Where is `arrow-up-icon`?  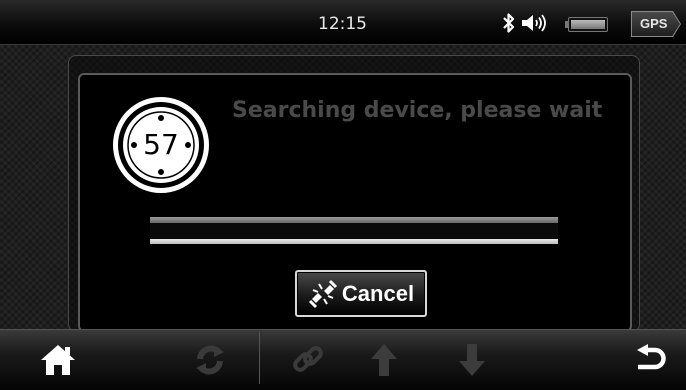 arrow-up-icon is located at coordinates (384, 360).